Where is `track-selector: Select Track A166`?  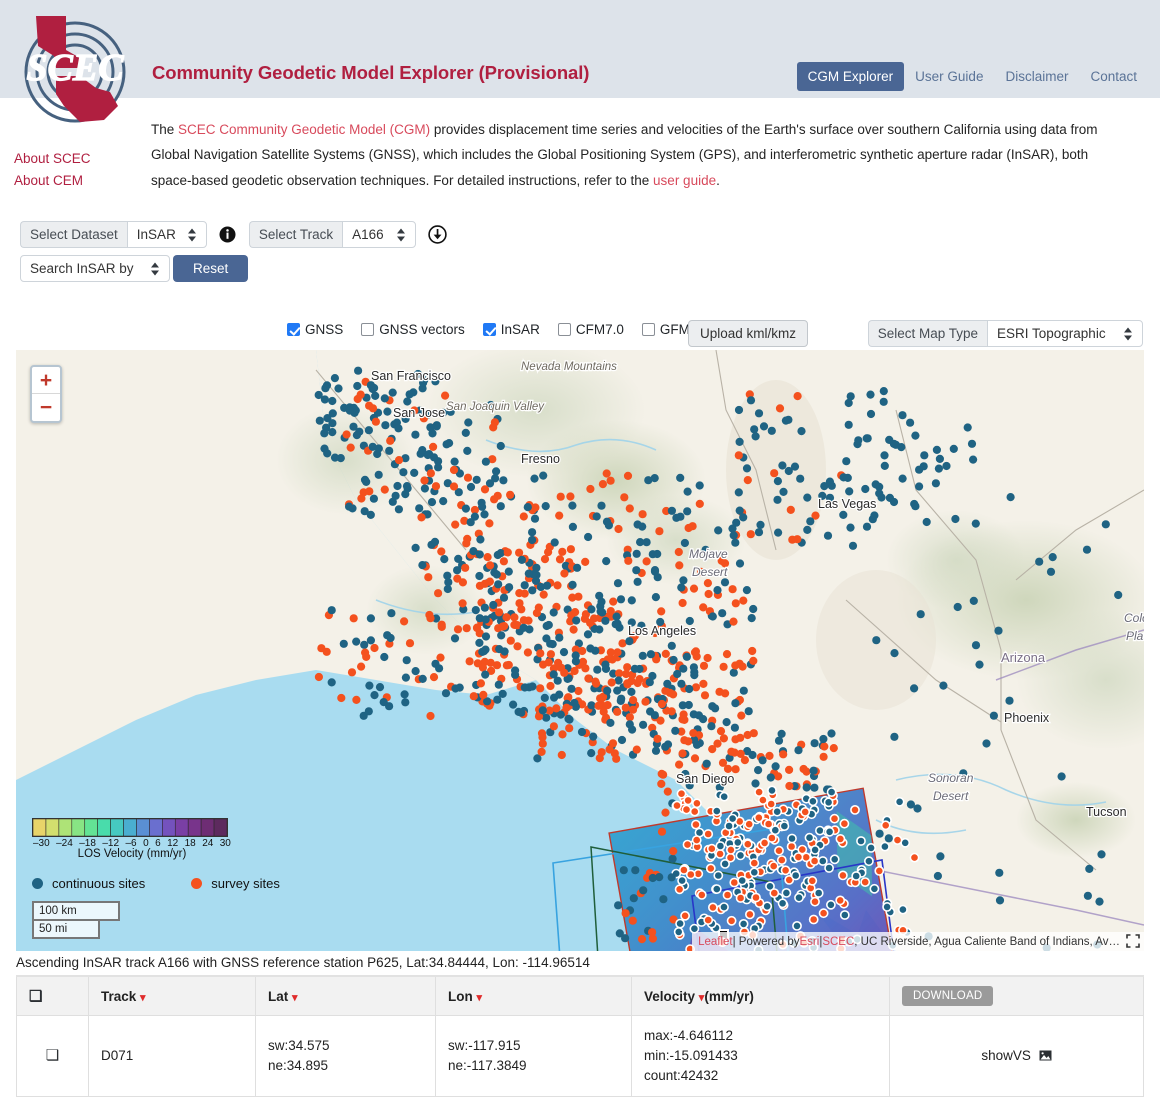 track-selector: Select Track A166 is located at coordinates (332, 234).